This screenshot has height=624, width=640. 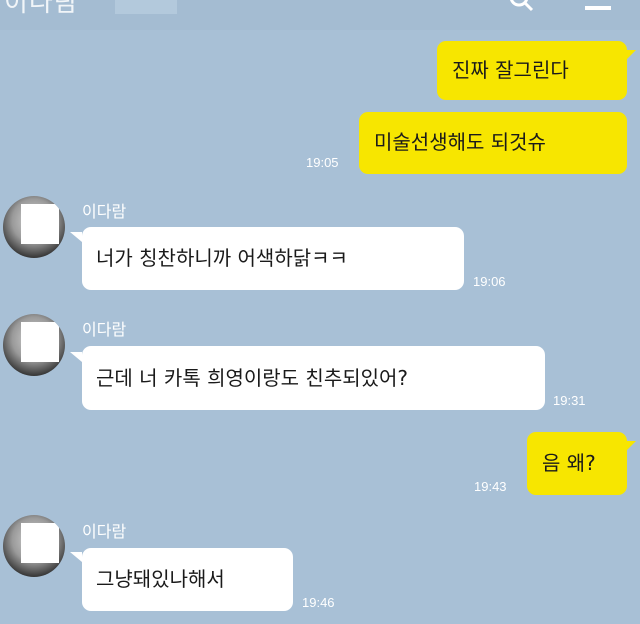 What do you see at coordinates (521, 6) in the screenshot?
I see `search-icon` at bounding box center [521, 6].